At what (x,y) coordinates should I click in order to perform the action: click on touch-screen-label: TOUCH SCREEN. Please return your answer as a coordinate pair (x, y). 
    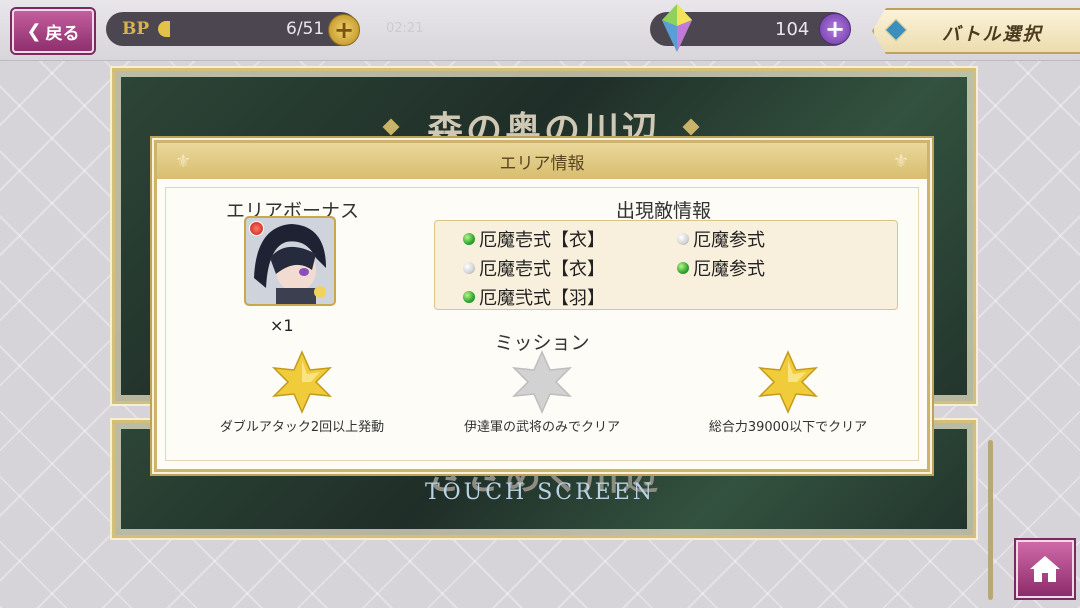
    Looking at the image, I should click on (540, 492).